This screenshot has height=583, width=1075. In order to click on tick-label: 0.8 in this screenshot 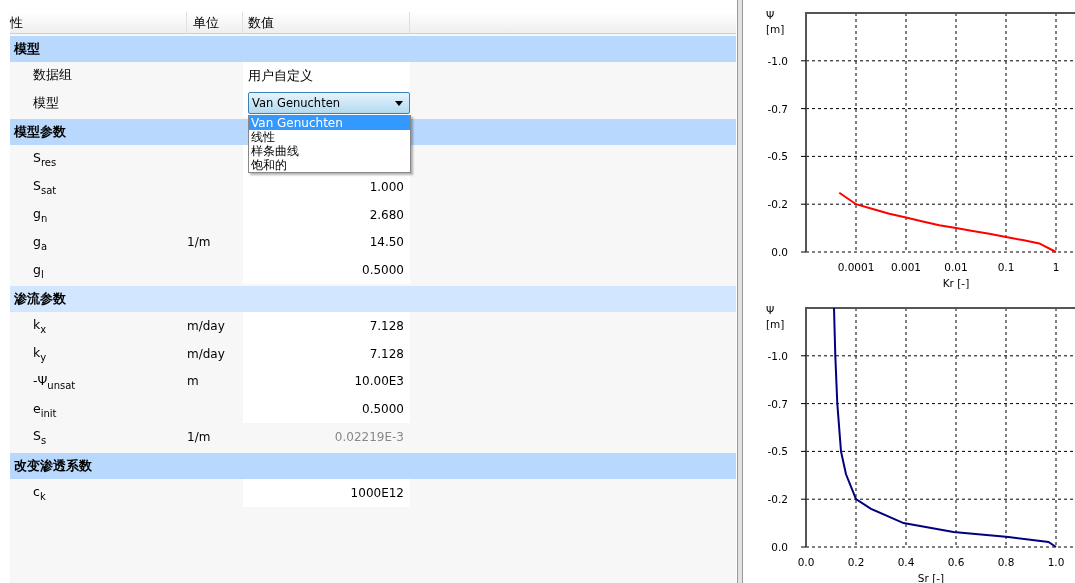, I will do `click(1006, 562)`.